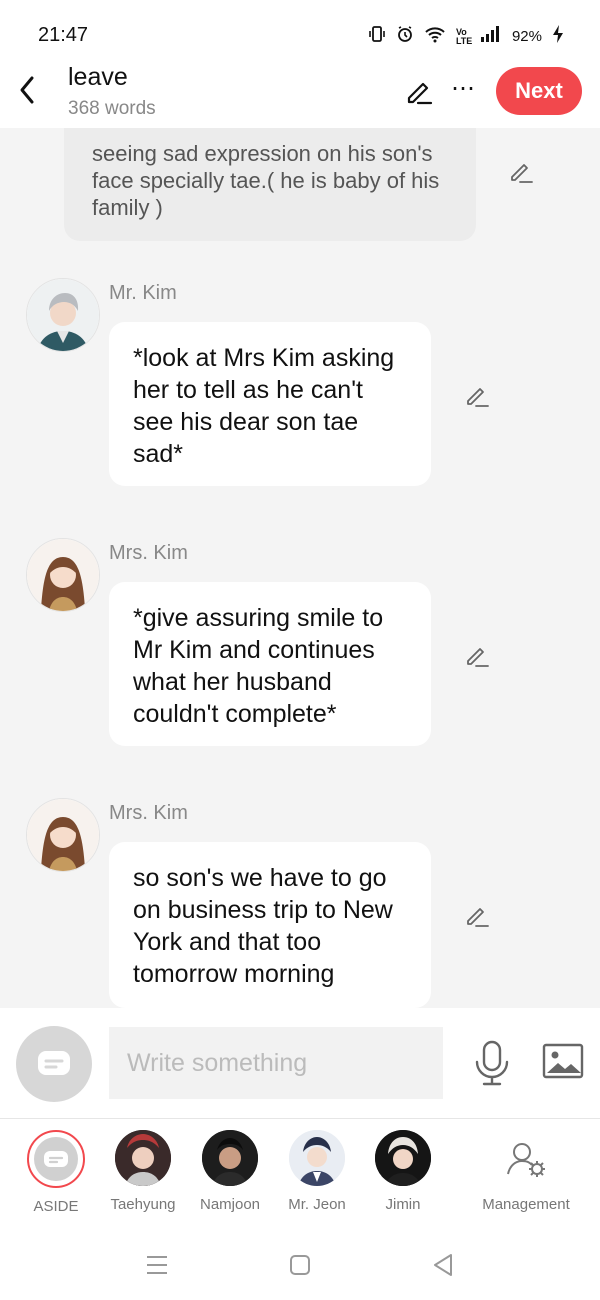 This screenshot has width=600, height=1300. What do you see at coordinates (526, 1204) in the screenshot?
I see `character-label: Management` at bounding box center [526, 1204].